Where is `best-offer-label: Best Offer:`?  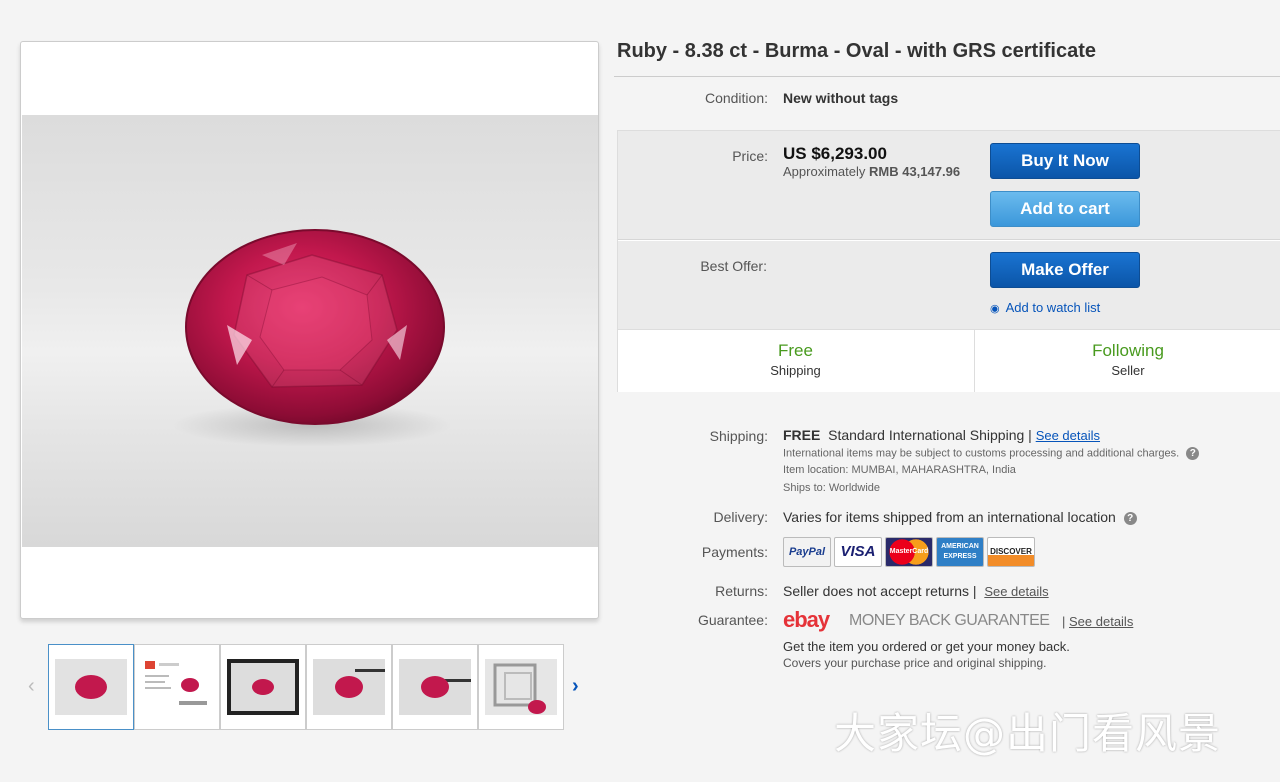 best-offer-label: Best Offer: is located at coordinates (733, 266).